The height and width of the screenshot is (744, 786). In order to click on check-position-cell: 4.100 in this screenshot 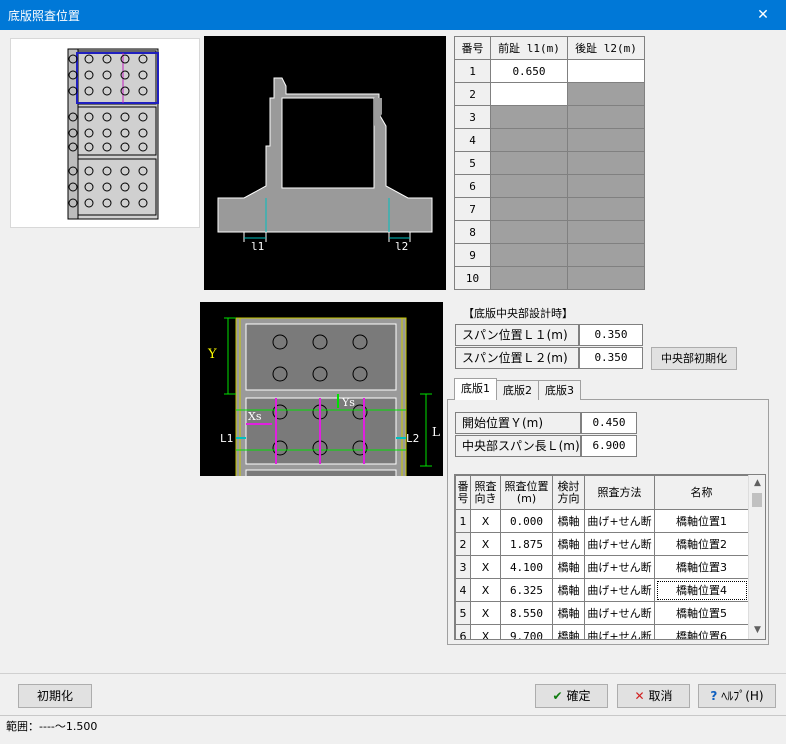, I will do `click(526, 567)`.